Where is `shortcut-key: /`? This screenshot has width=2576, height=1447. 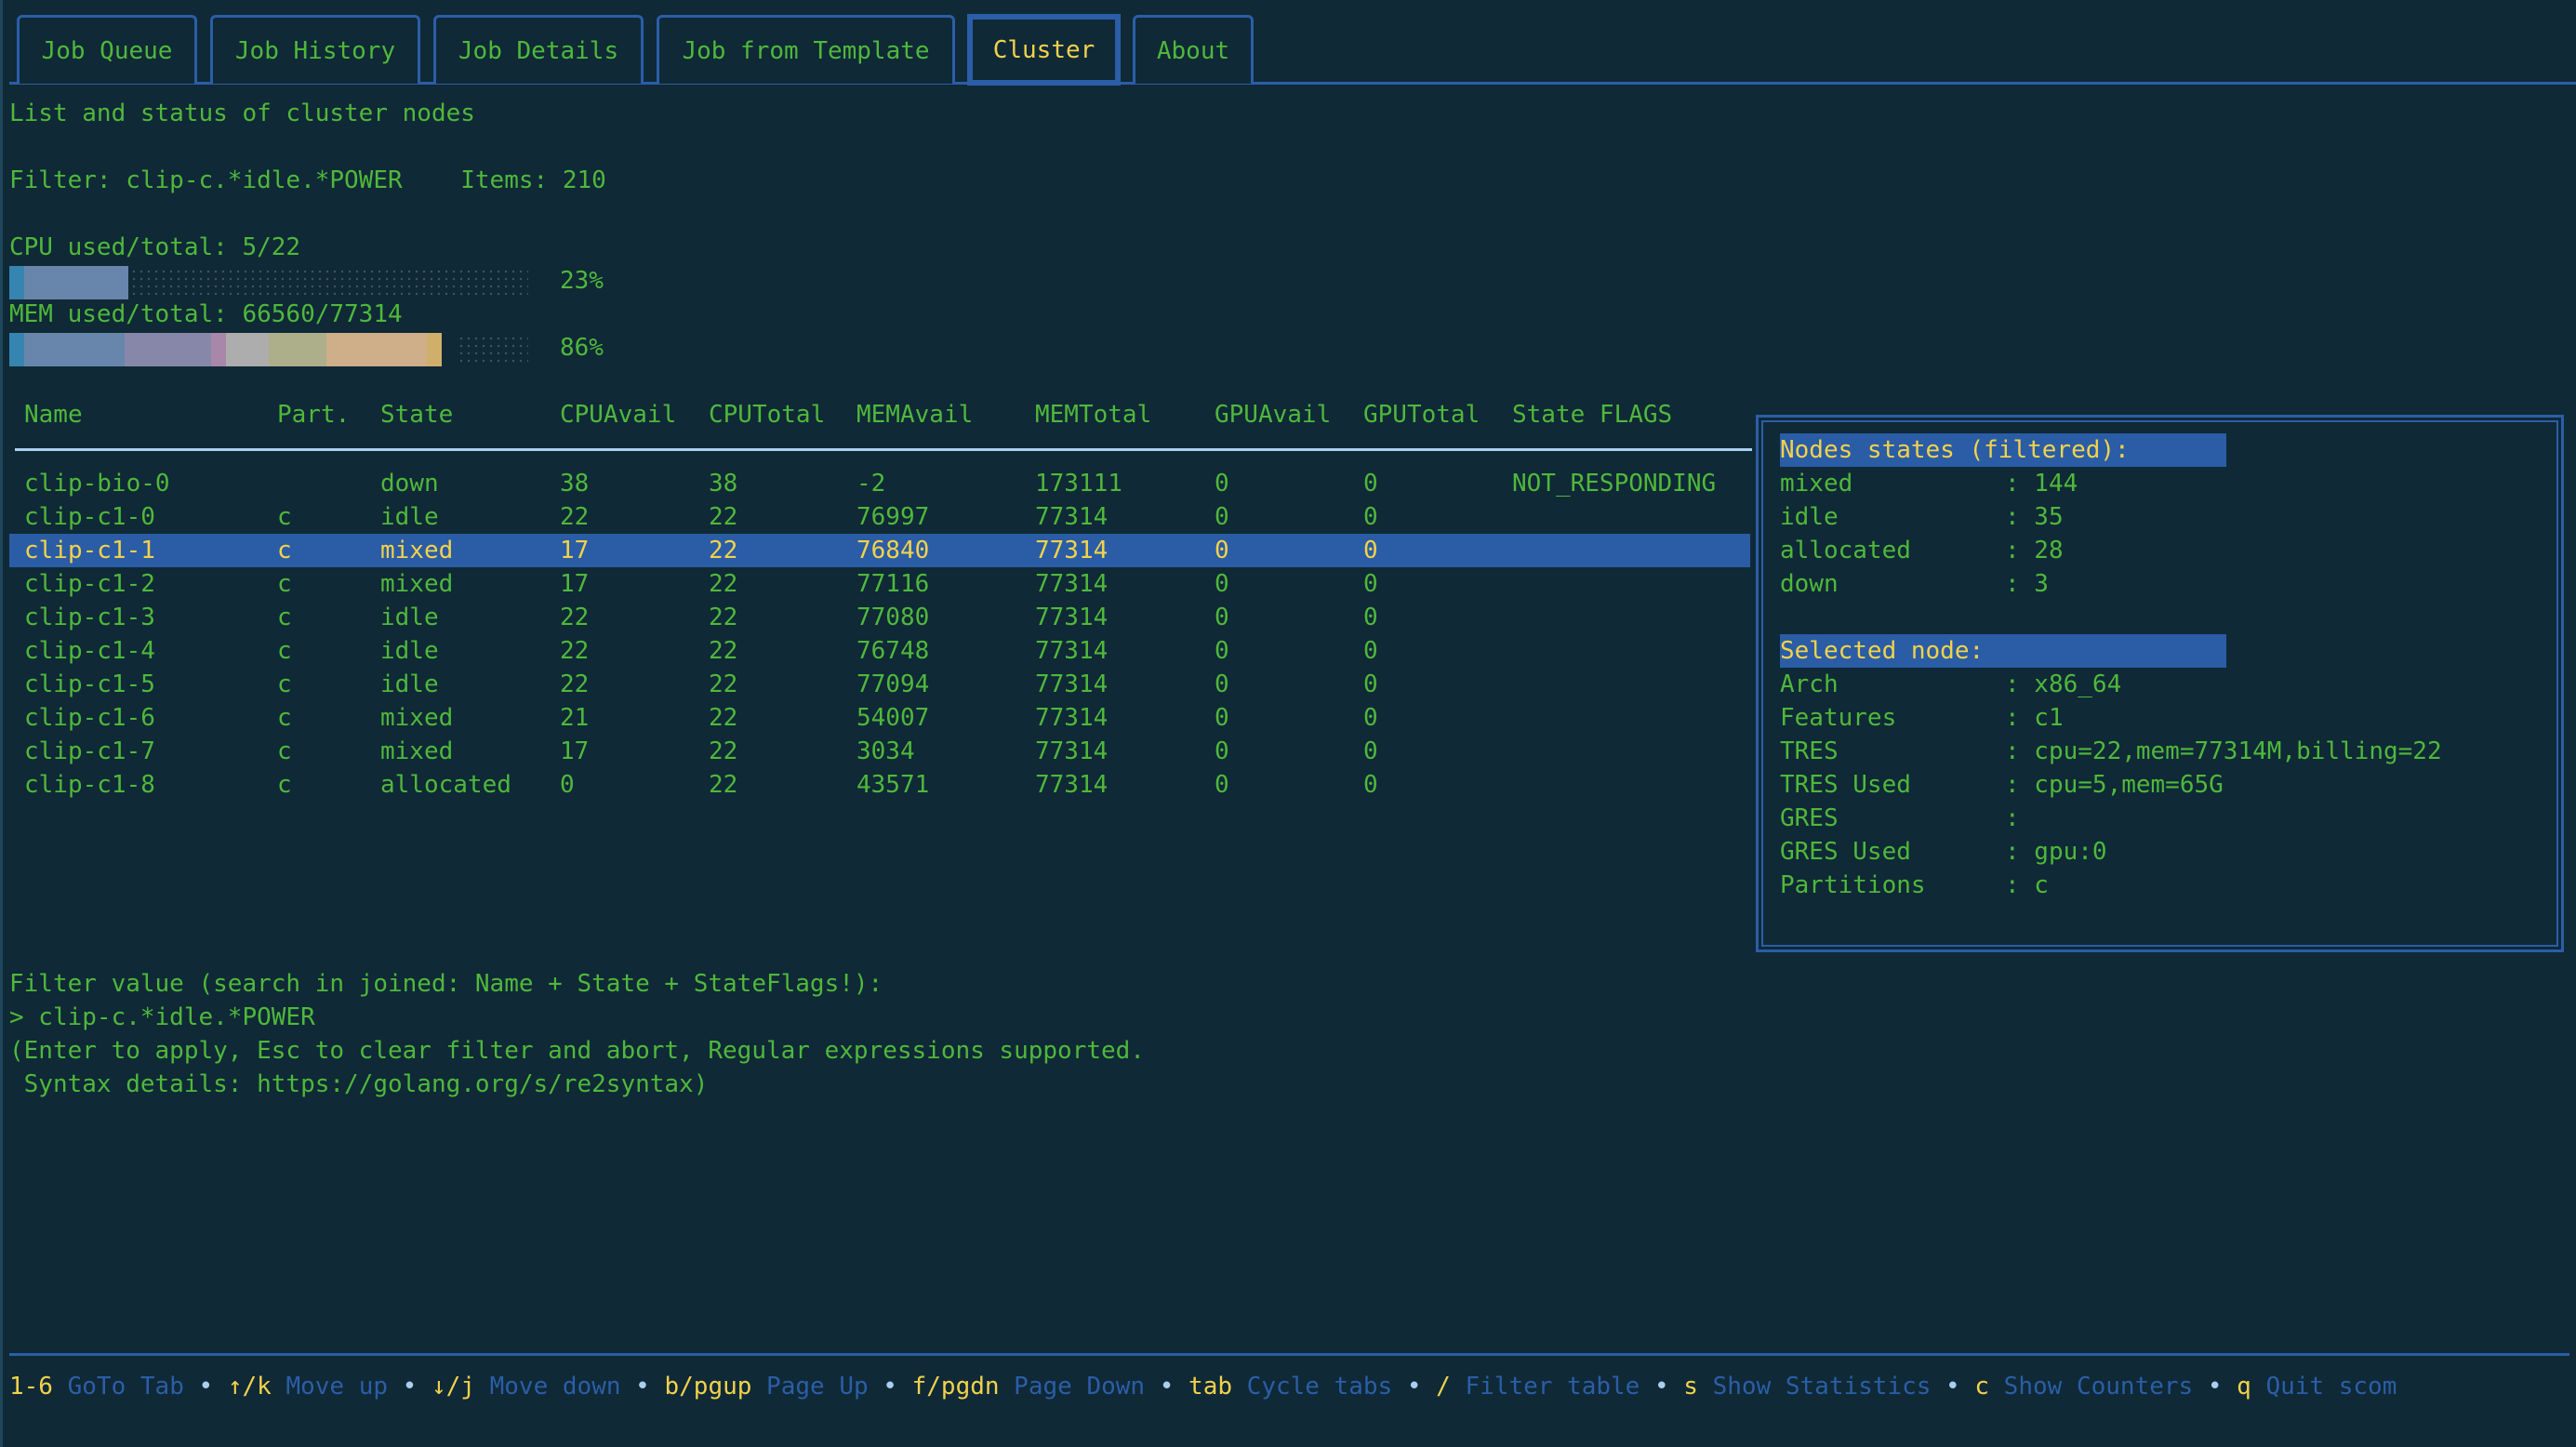 shortcut-key: / is located at coordinates (1443, 1387).